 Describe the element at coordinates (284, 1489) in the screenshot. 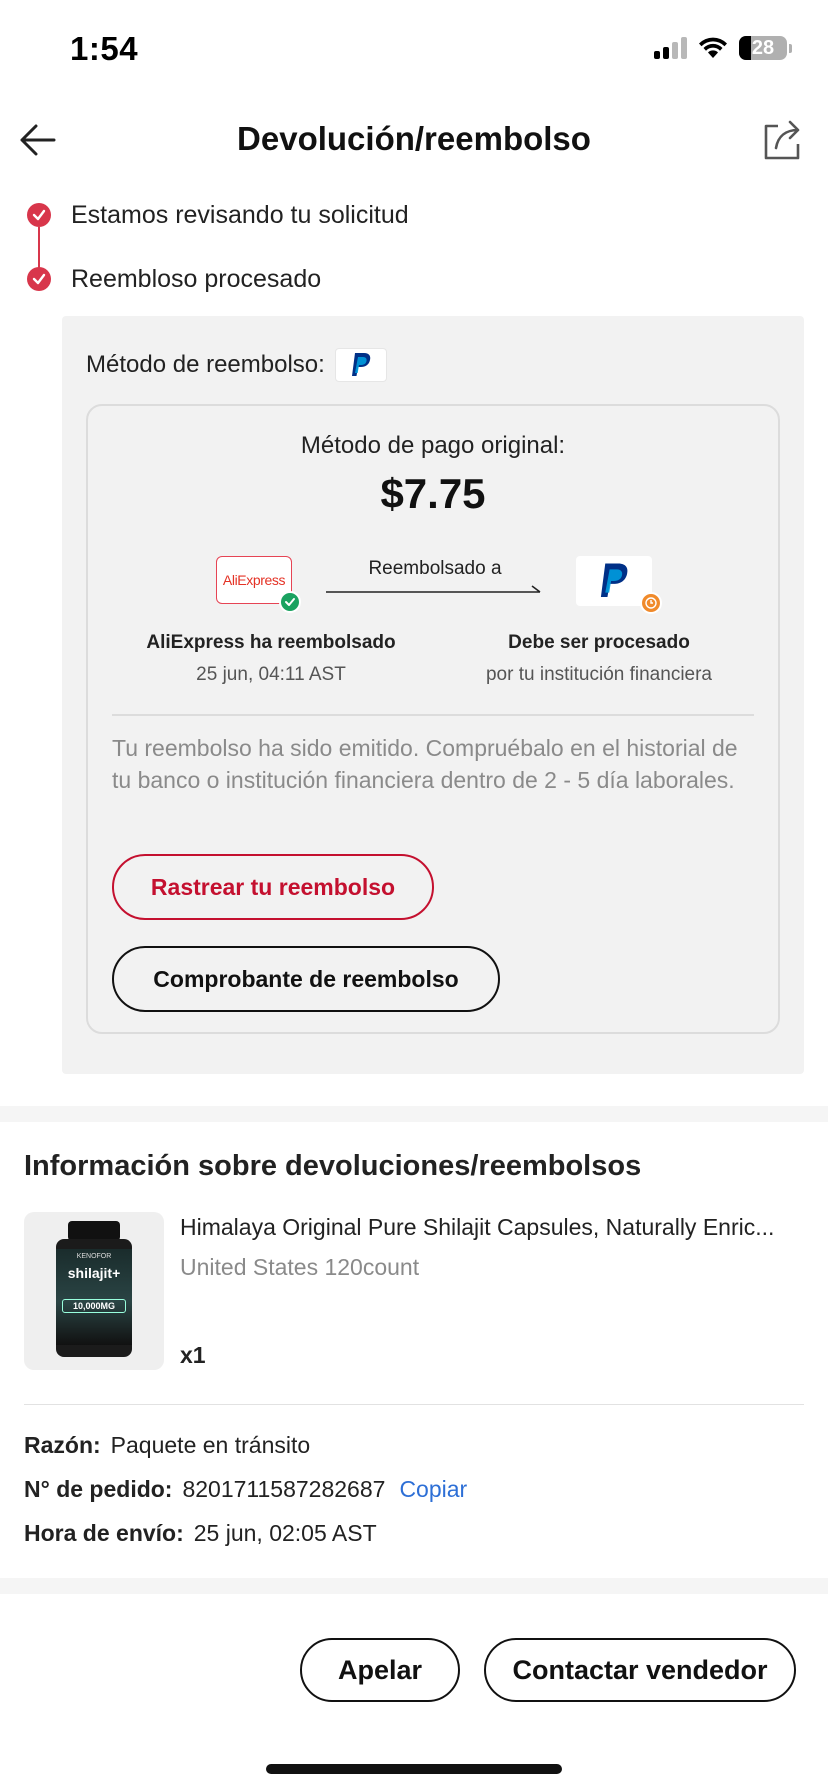

I see `order-number-value: 8201711587282687` at that location.